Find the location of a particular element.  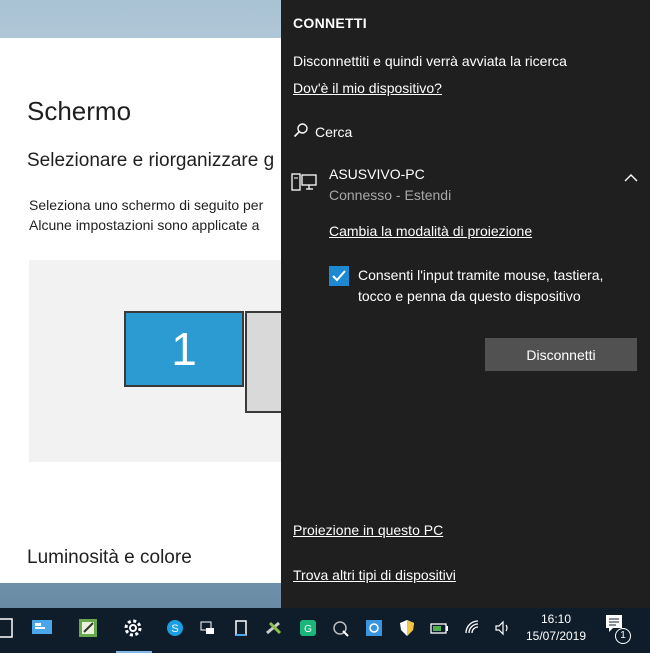

find-other-devices-link: Trova altri tipi di dispositivi is located at coordinates (374, 575).